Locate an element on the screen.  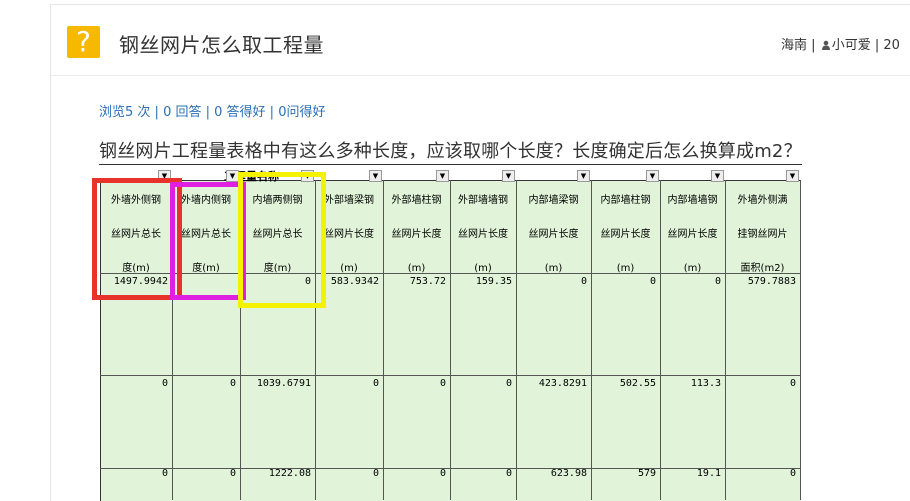
header-line: 外部墙柱钢 is located at coordinates (416, 200).